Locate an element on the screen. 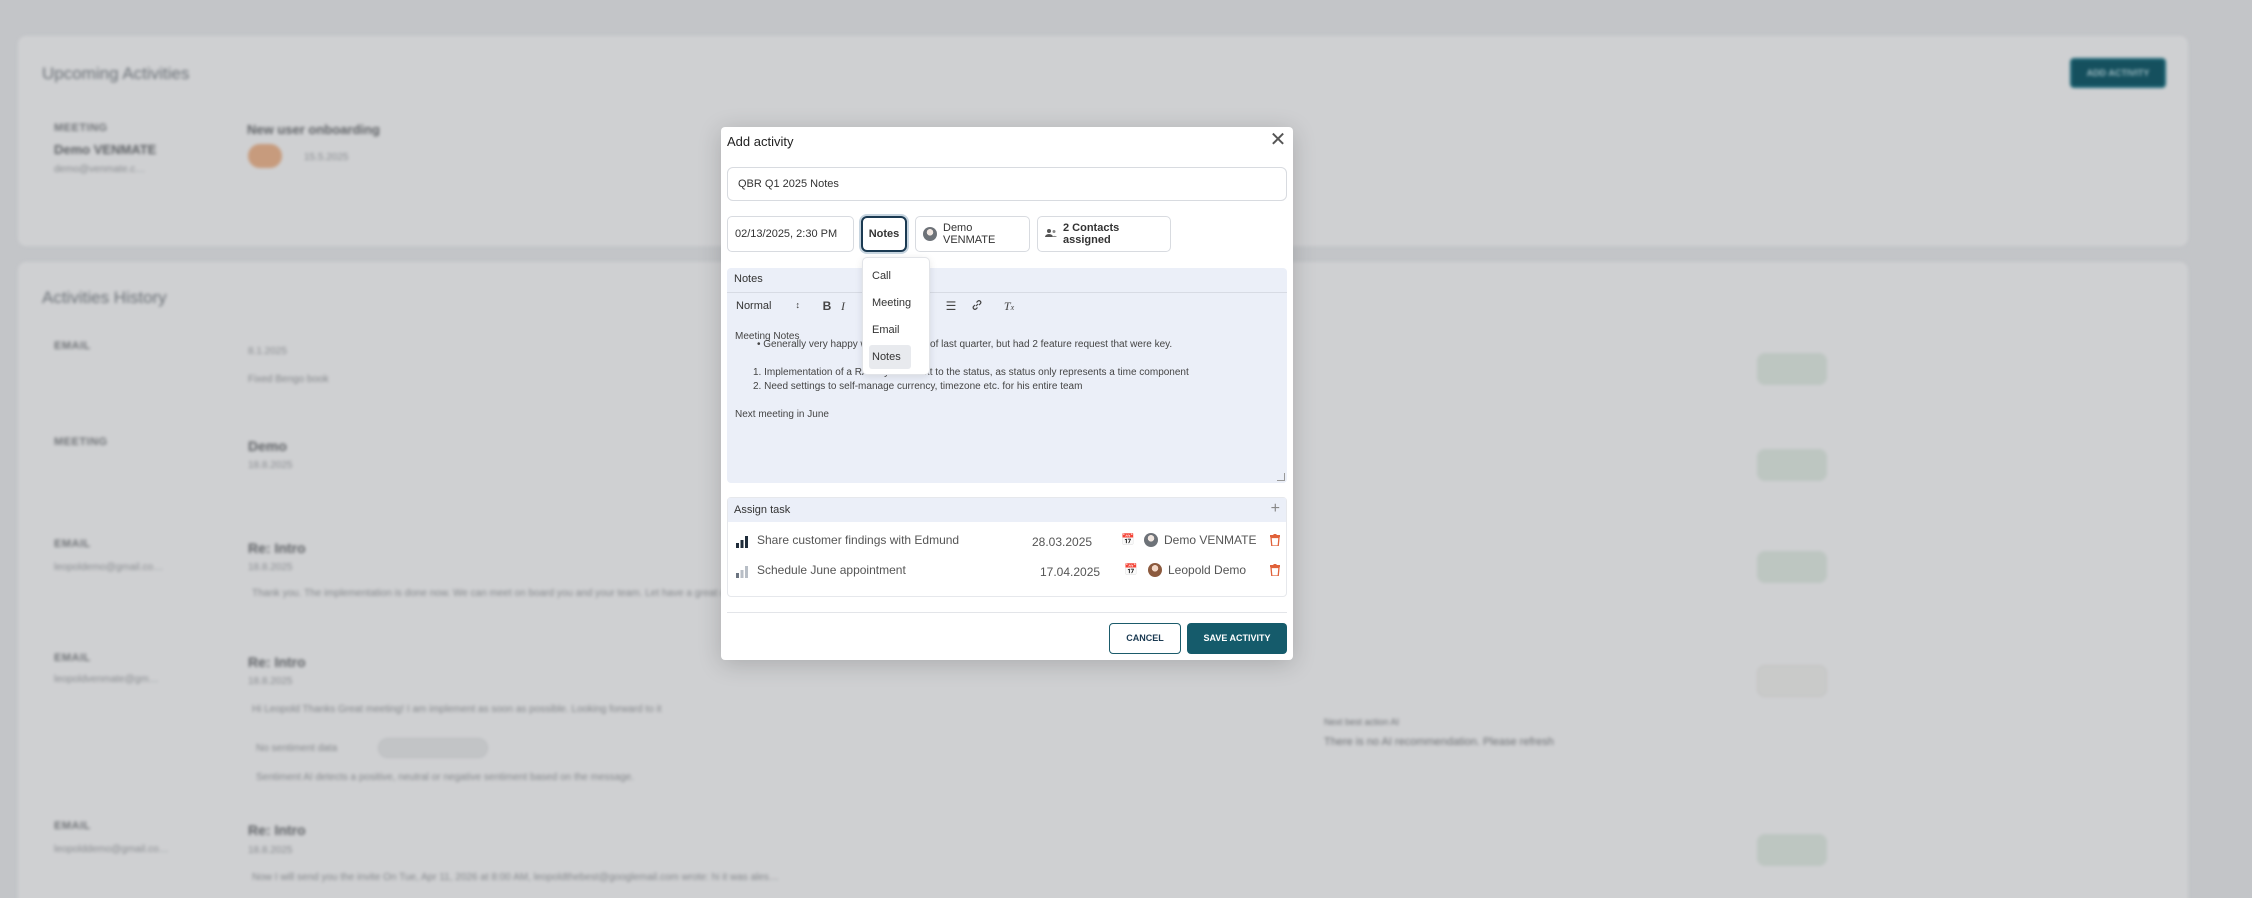 The height and width of the screenshot is (898, 2252). upcoming-item-avatars is located at coordinates (265, 156).